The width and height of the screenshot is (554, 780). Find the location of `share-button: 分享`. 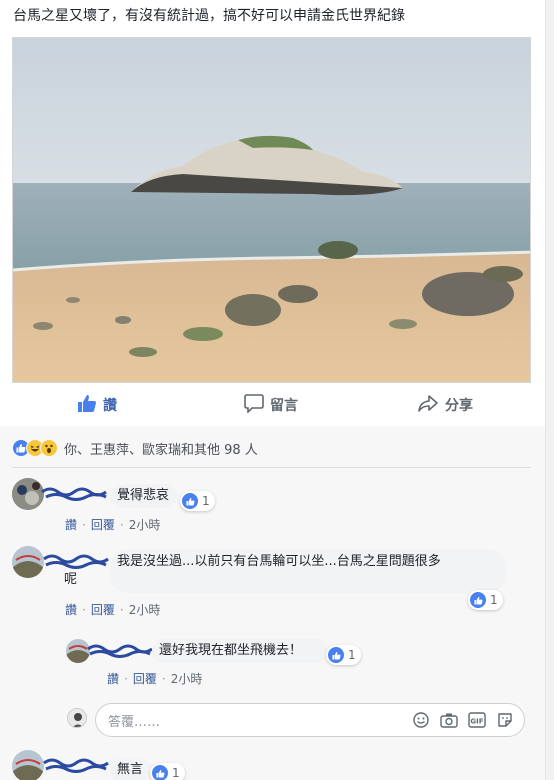

share-button: 分享 is located at coordinates (445, 405).